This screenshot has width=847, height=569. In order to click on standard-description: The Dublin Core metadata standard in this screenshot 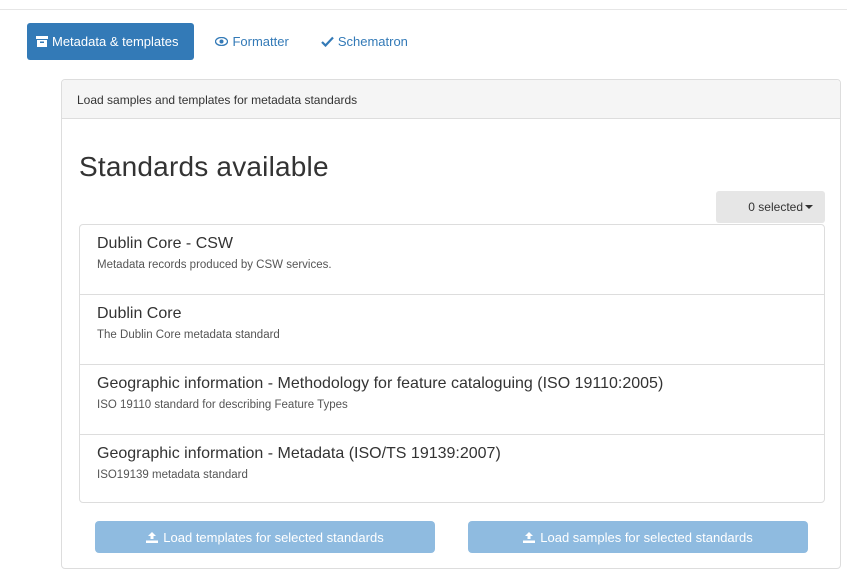, I will do `click(188, 335)`.